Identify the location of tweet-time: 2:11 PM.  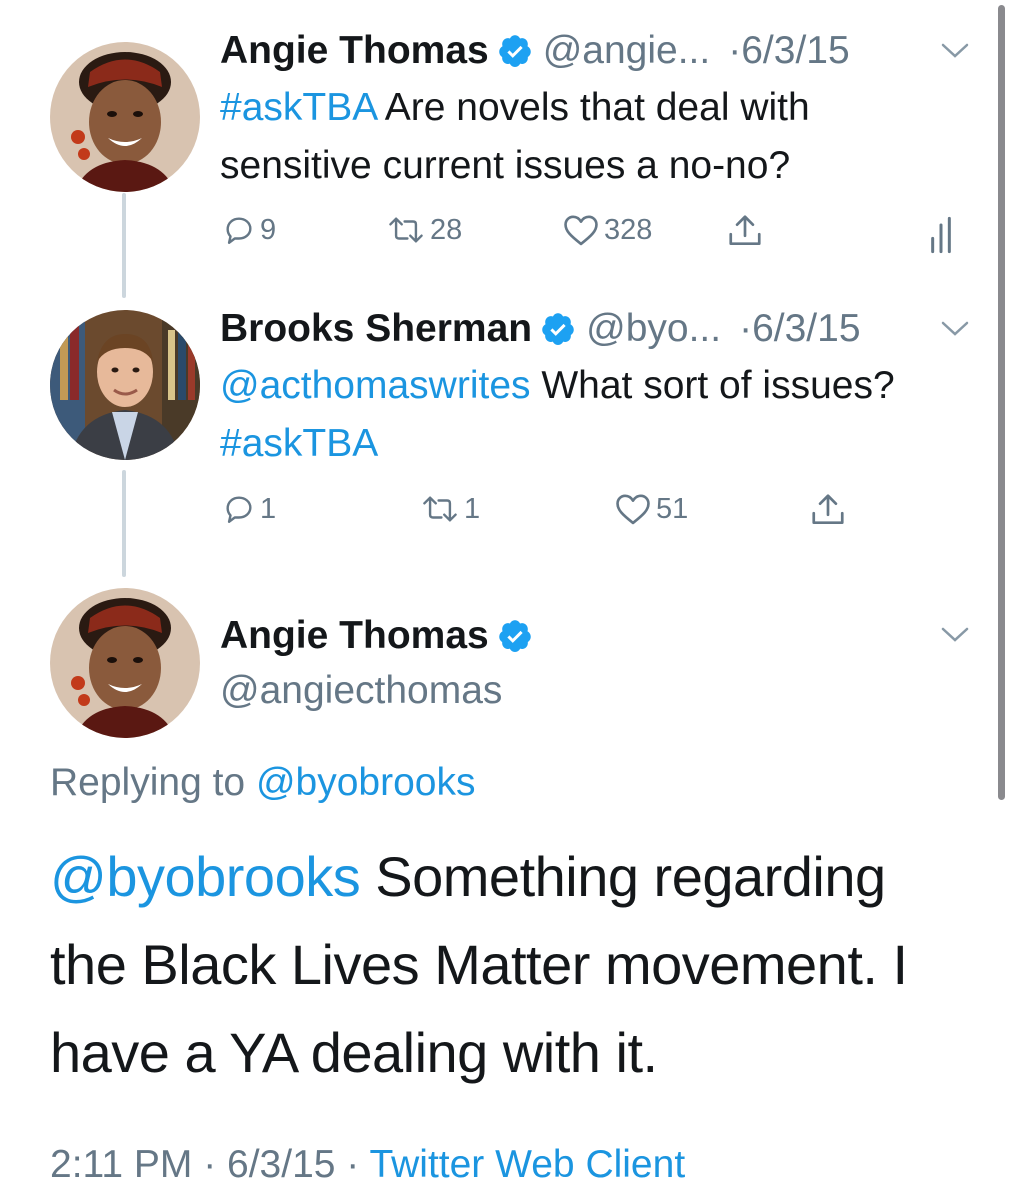
(121, 1164).